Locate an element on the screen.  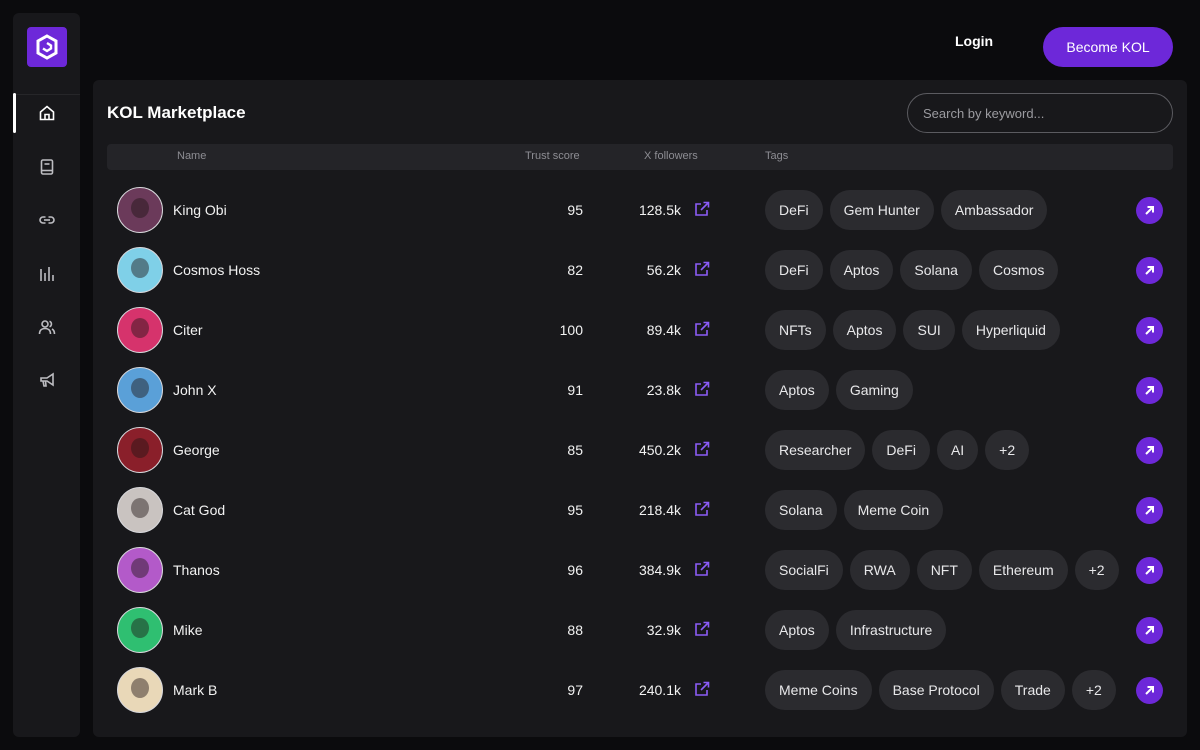
table-row: John X 91 23.8k Aptos Gaming is located at coordinates (640, 390).